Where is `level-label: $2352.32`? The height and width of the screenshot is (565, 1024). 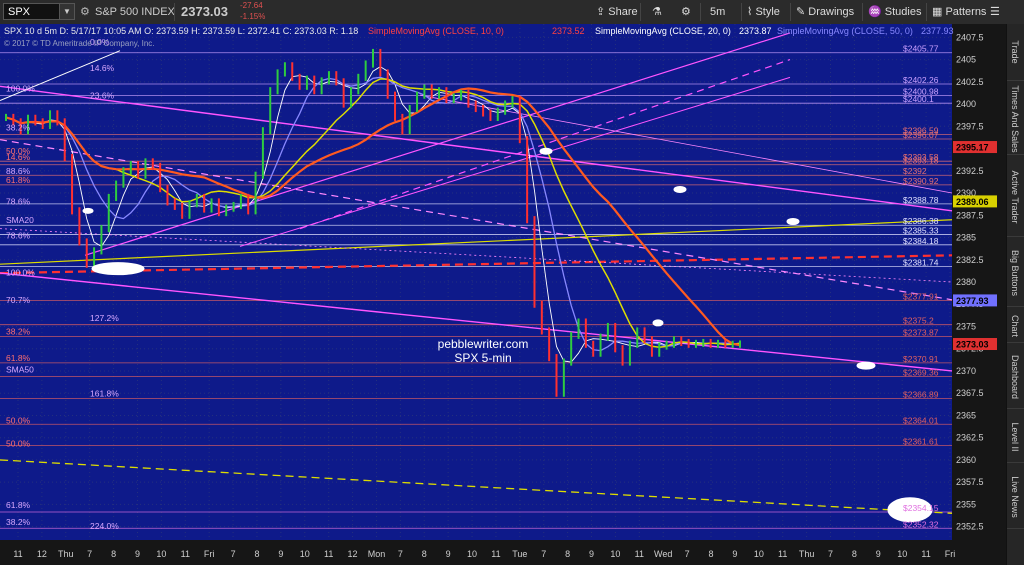
level-label: $2352.32 is located at coordinates (921, 524).